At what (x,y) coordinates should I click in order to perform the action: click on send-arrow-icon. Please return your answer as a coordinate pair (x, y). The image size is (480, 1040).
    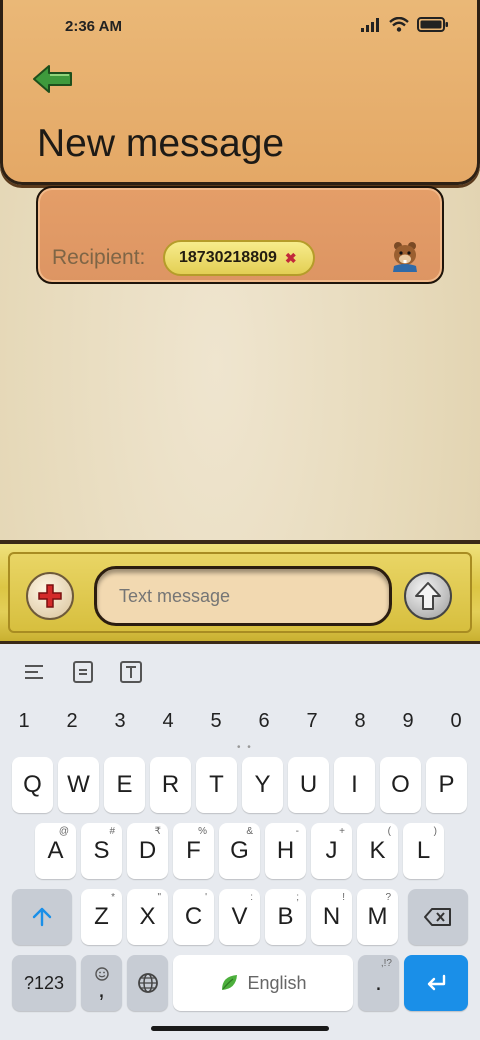
    Looking at the image, I should click on (428, 596).